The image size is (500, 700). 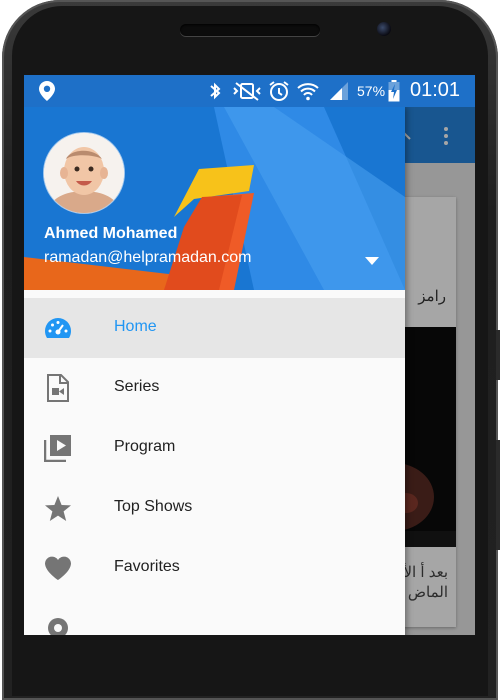 I want to click on drawer-item-label: Home, so click(x=135, y=326).